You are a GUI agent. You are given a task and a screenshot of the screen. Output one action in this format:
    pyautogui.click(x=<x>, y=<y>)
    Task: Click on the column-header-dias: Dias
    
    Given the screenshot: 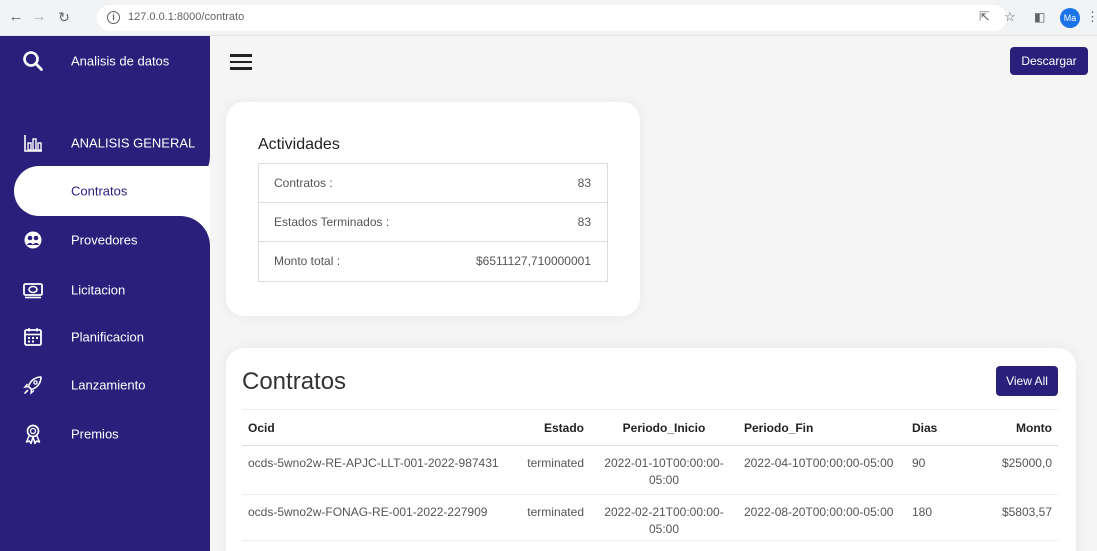 What is the action you would take?
    pyautogui.click(x=933, y=427)
    